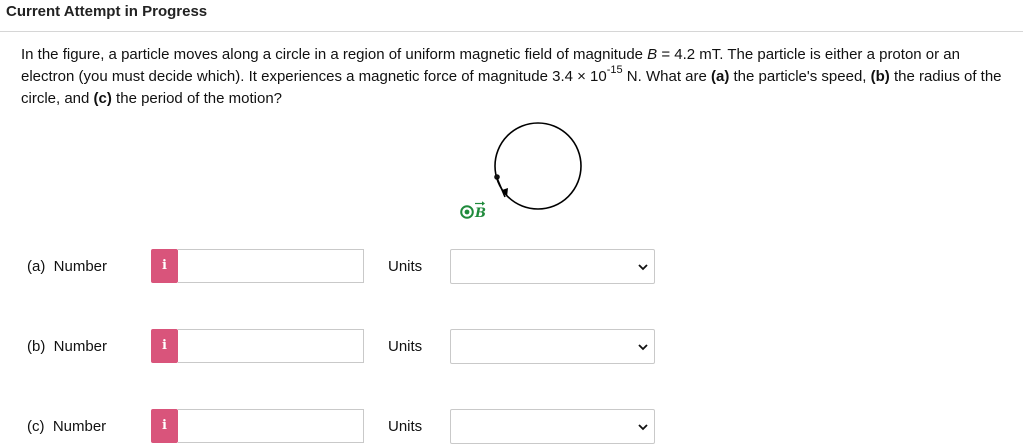  Describe the element at coordinates (107, 11) in the screenshot. I see `page-title: Current Attempt in Progress` at that location.